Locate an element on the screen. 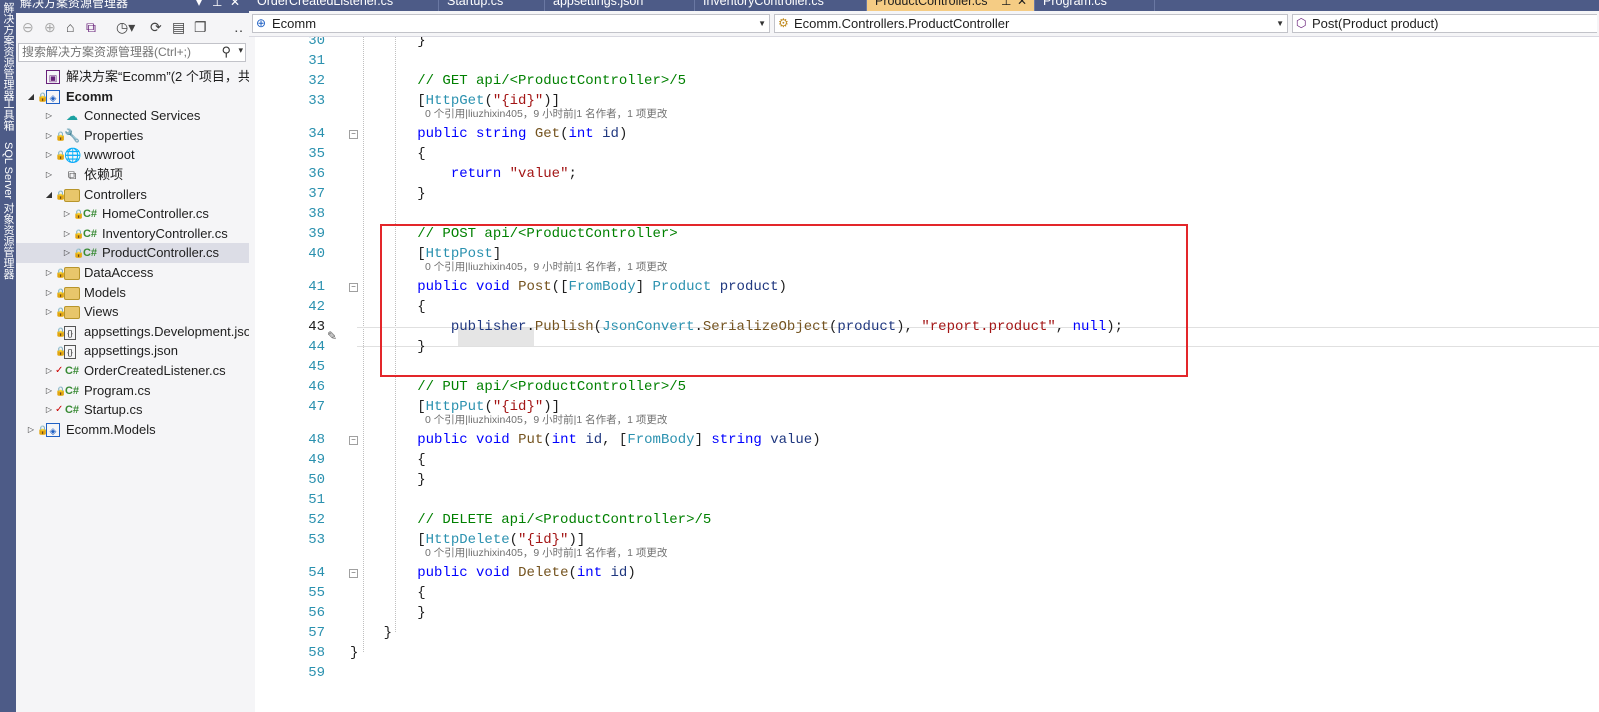 The image size is (1599, 712). pending-changes-icon: ◷▾ is located at coordinates (125, 27).